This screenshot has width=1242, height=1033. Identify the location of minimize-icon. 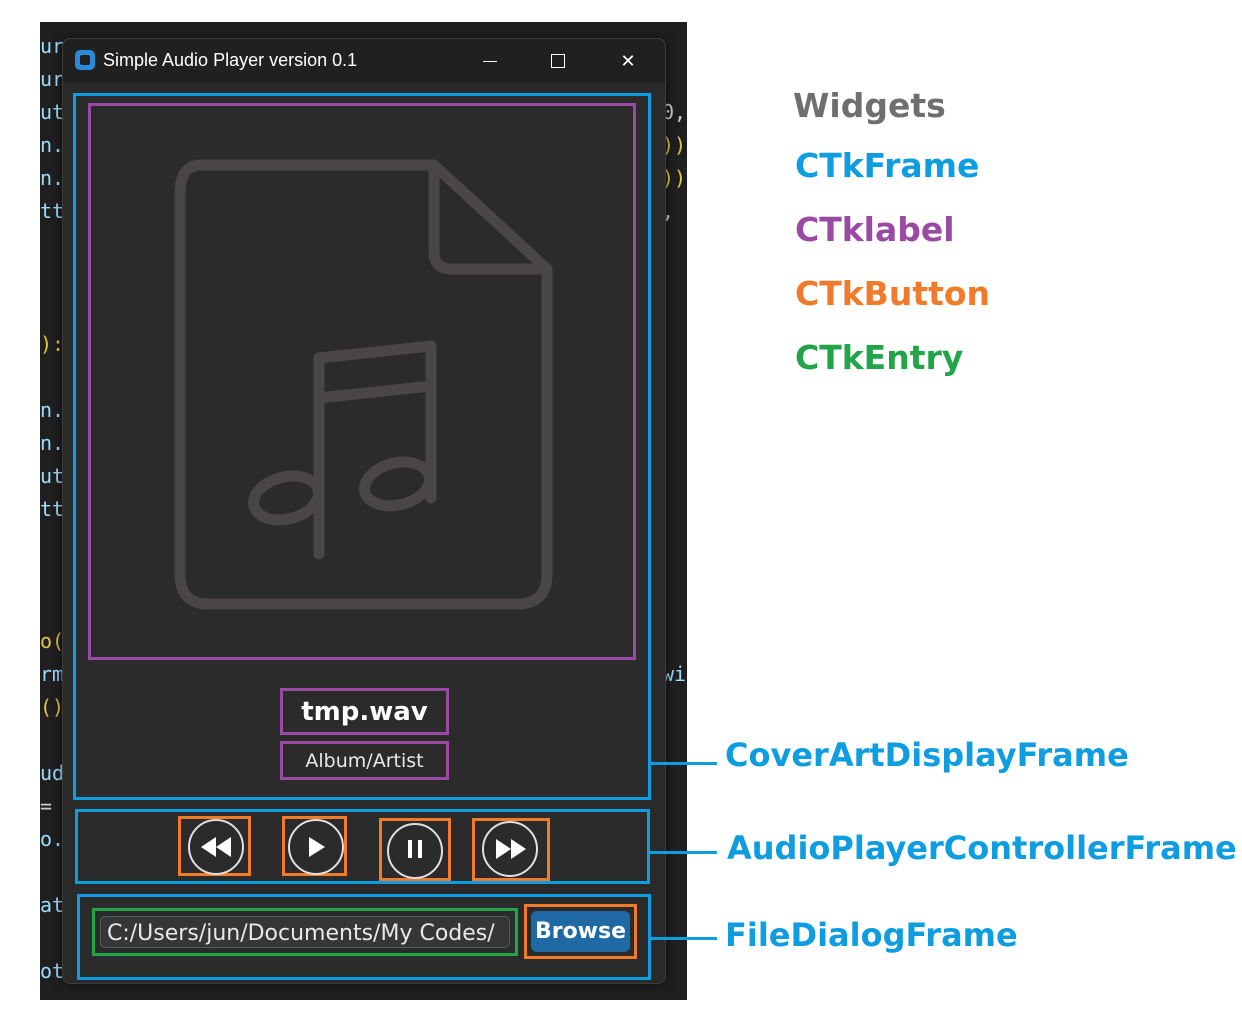
(490, 61).